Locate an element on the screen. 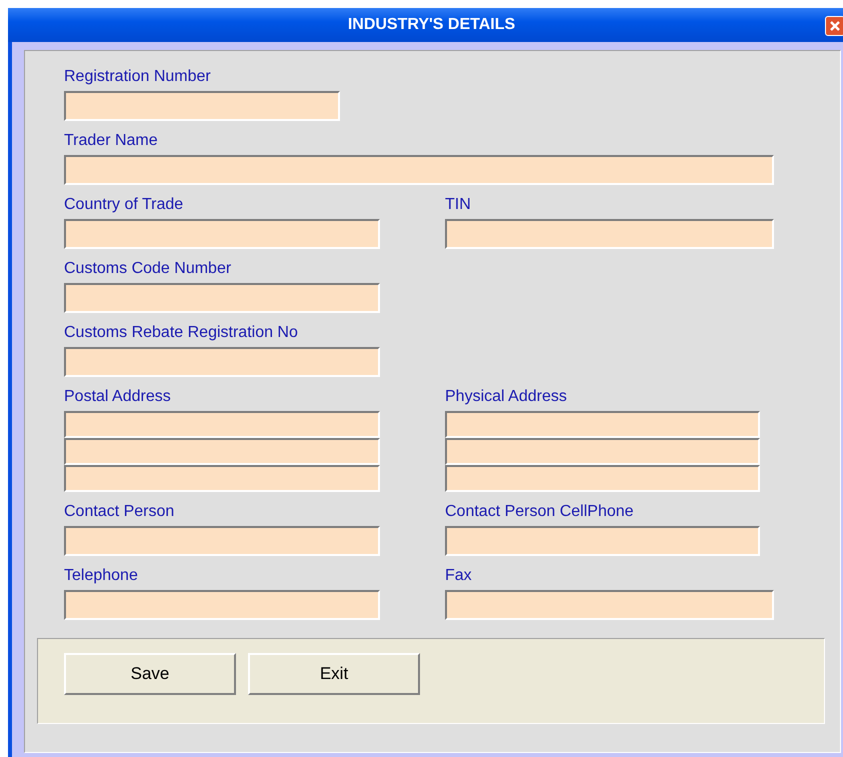 The width and height of the screenshot is (843, 757). field-label: Registration Number is located at coordinates (138, 77).